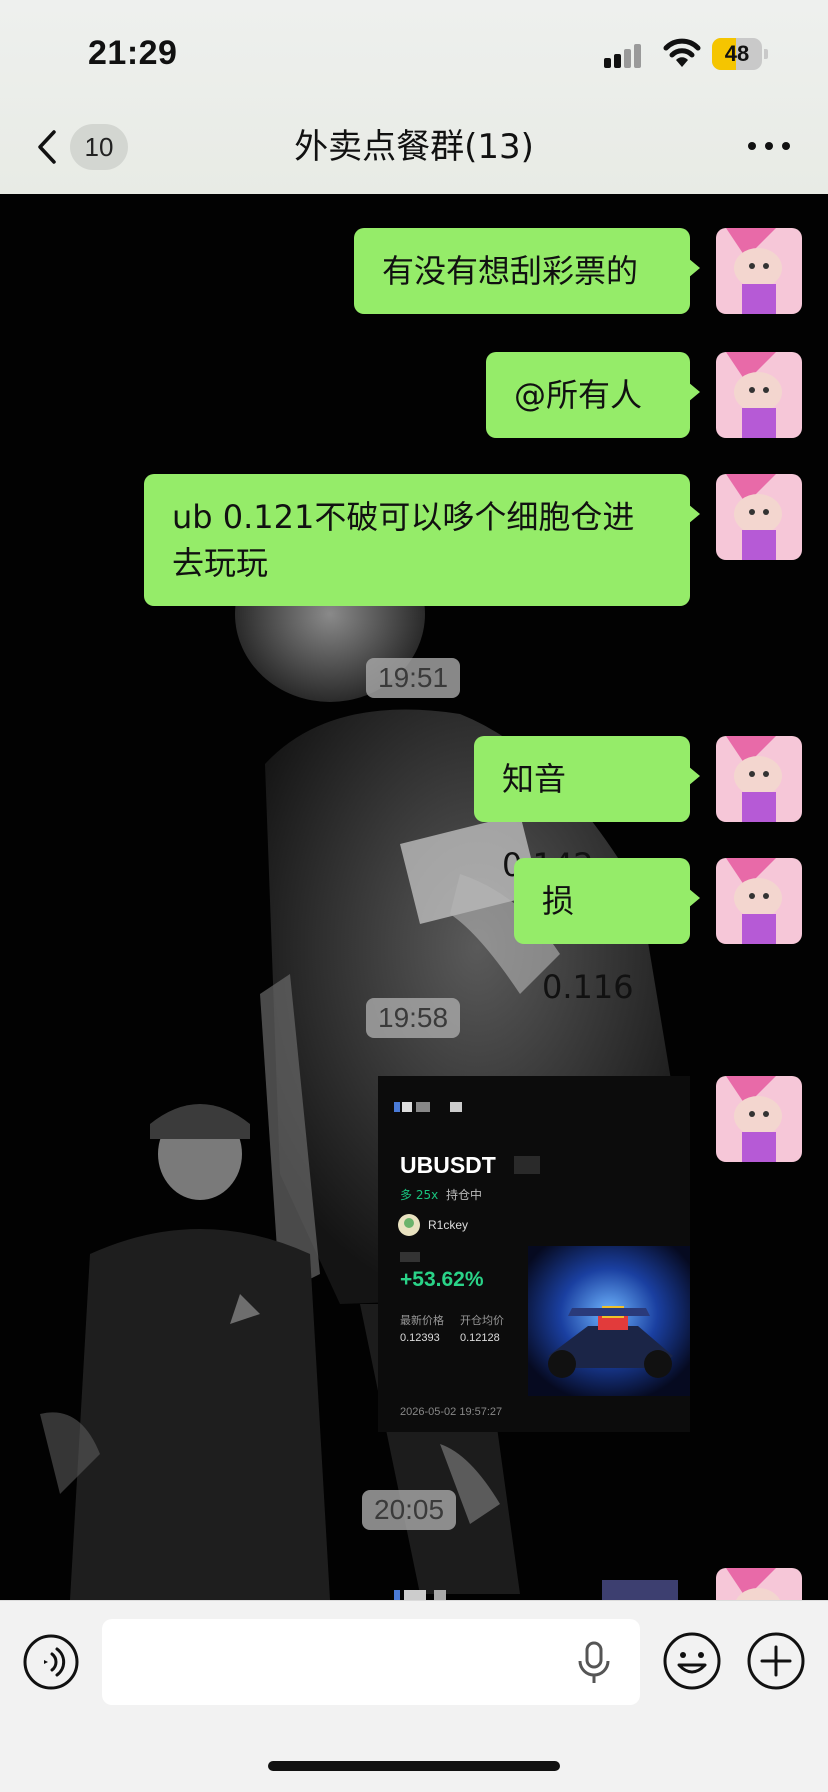 The height and width of the screenshot is (1792, 828). I want to click on status-time: 21:29, so click(133, 53).